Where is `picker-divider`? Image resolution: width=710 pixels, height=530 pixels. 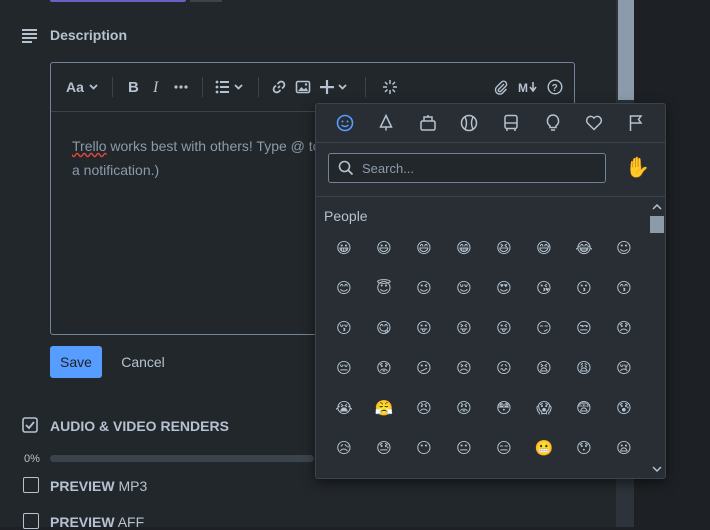 picker-divider is located at coordinates (490, 196).